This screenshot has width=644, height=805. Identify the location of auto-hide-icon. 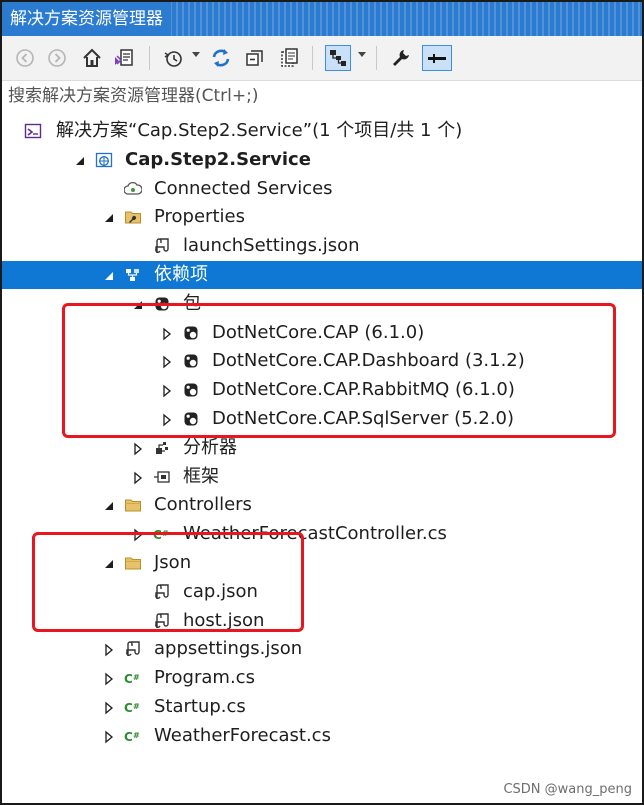
(437, 58).